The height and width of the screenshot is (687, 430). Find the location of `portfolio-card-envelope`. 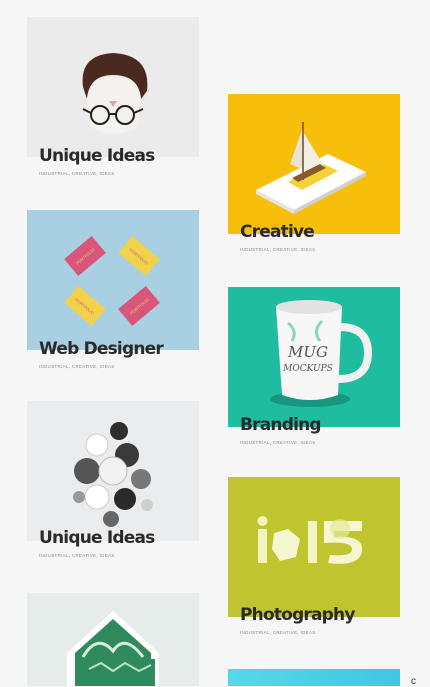

portfolio-card-envelope is located at coordinates (113, 639).